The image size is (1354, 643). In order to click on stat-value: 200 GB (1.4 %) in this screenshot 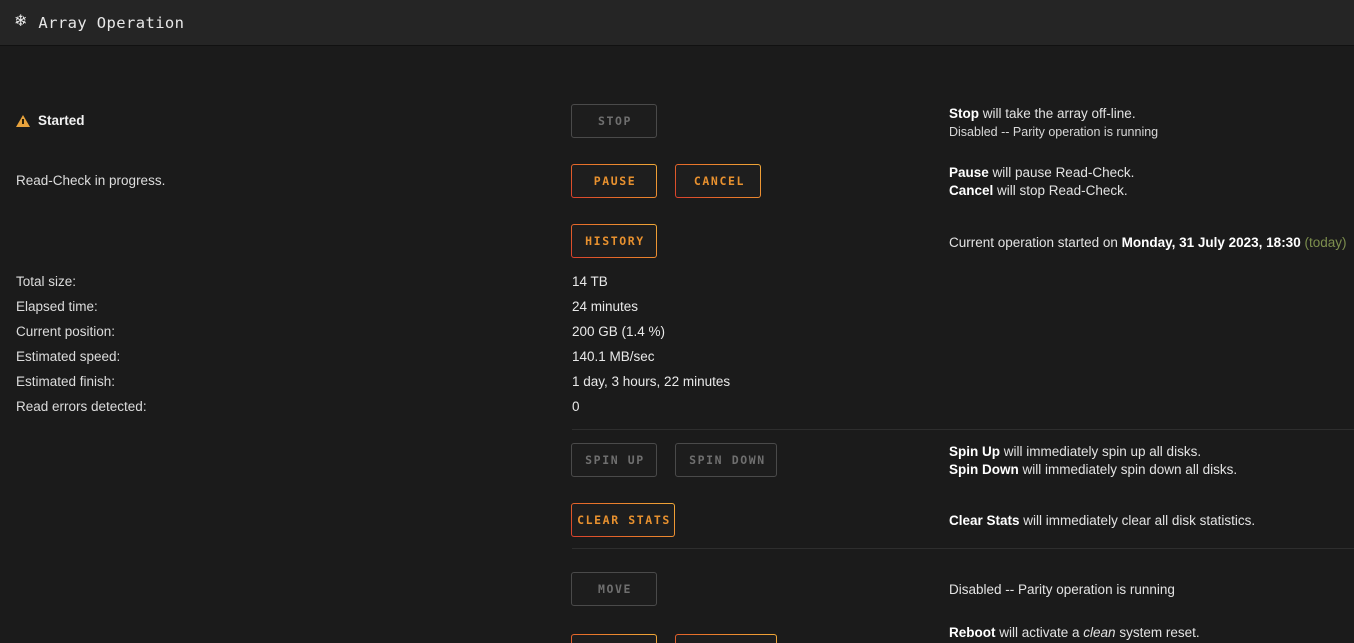, I will do `click(619, 331)`.